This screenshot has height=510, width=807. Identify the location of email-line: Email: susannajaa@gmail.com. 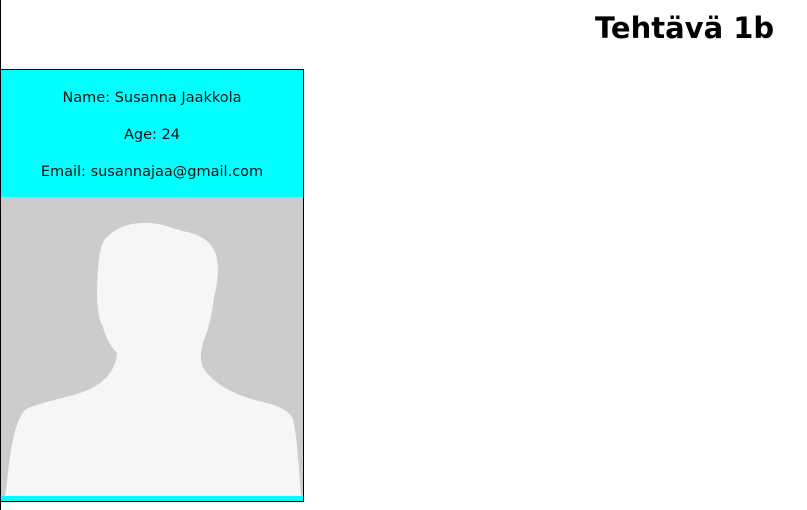
(152, 172).